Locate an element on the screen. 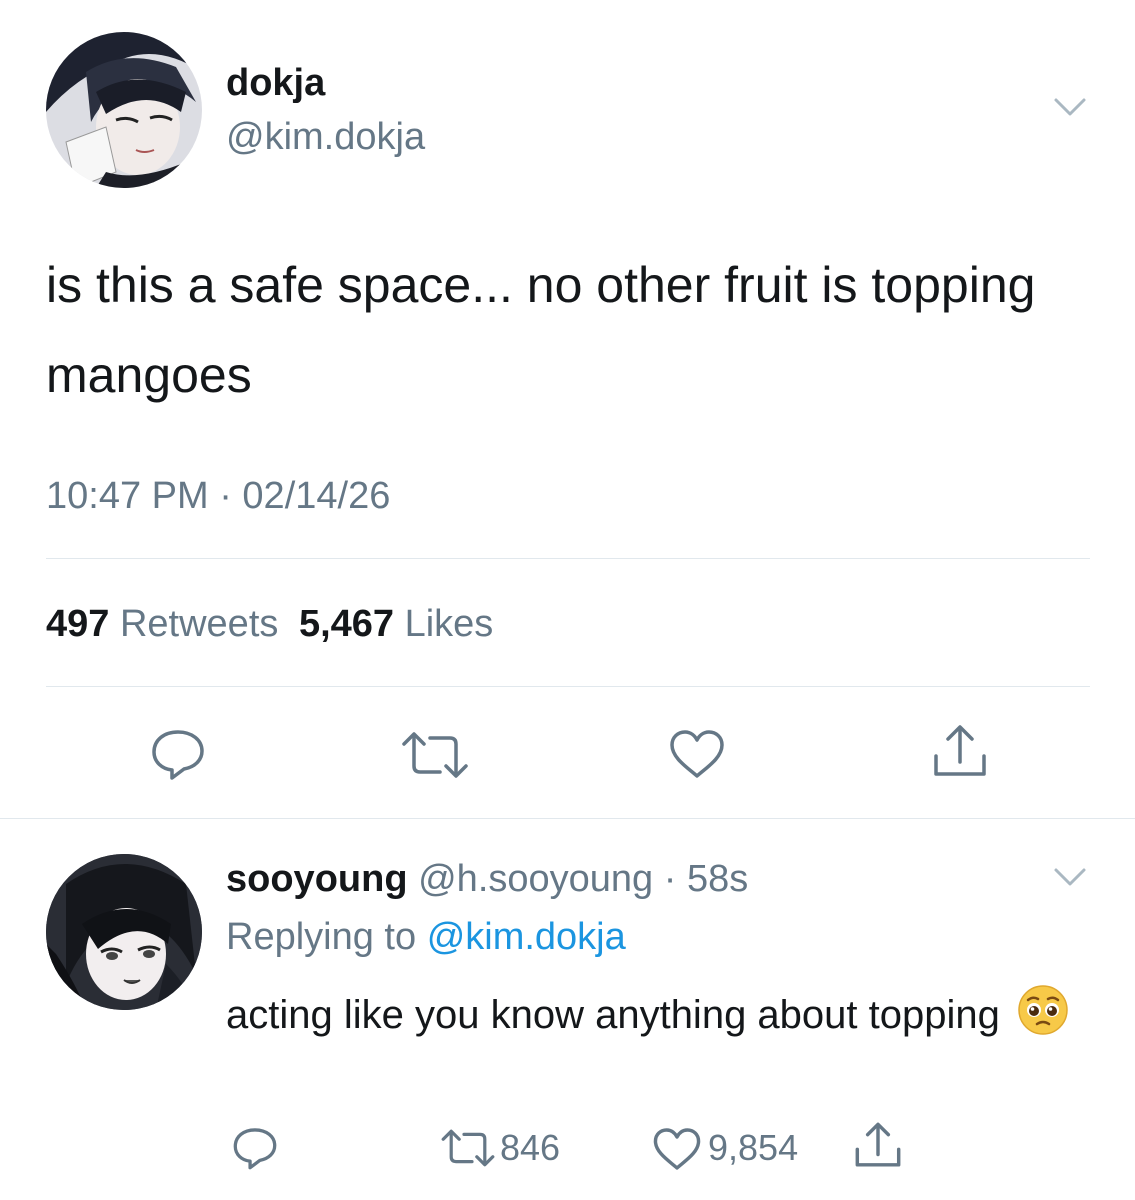 The height and width of the screenshot is (1200, 1135). reply-author-avatar is located at coordinates (124, 932).